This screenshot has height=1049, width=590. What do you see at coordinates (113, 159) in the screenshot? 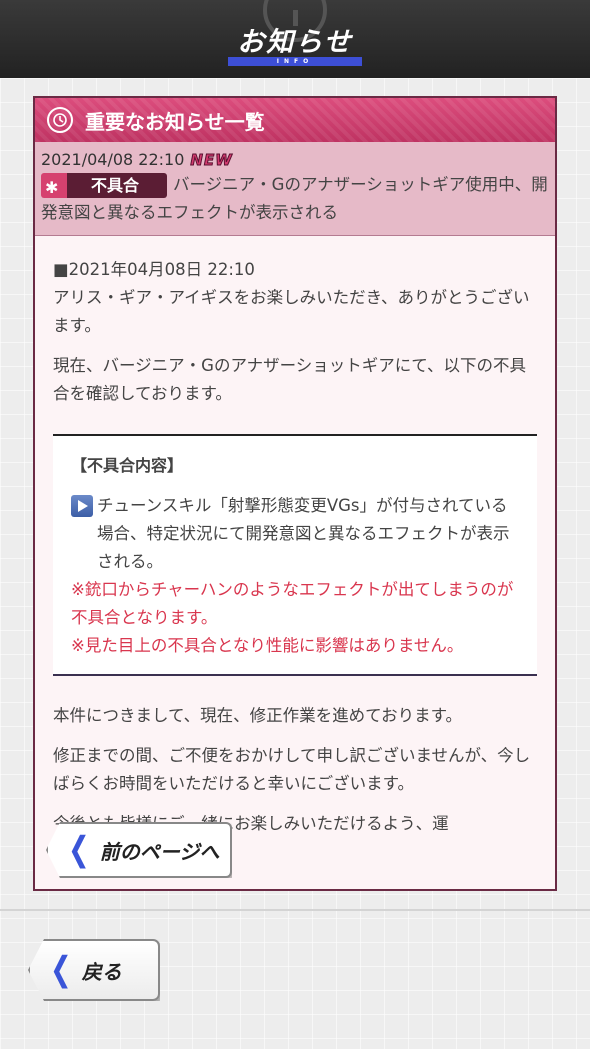
I see `article-date: 2021/04/08 22:10` at bounding box center [113, 159].